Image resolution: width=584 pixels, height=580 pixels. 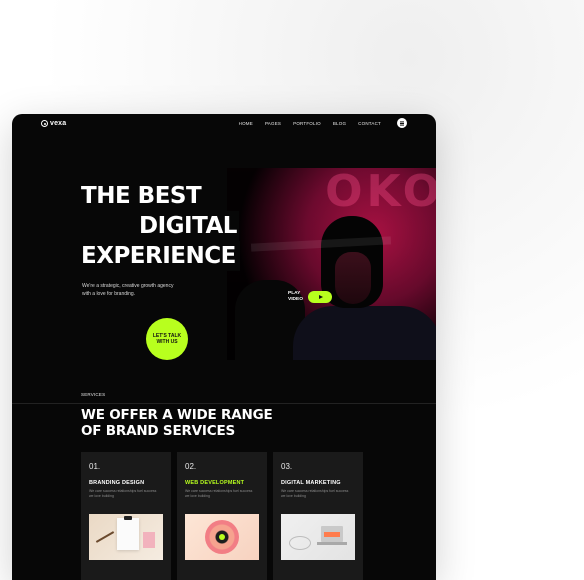 What do you see at coordinates (311, 483) in the screenshot?
I see `card-title: DIGITAL MARKETING` at bounding box center [311, 483].